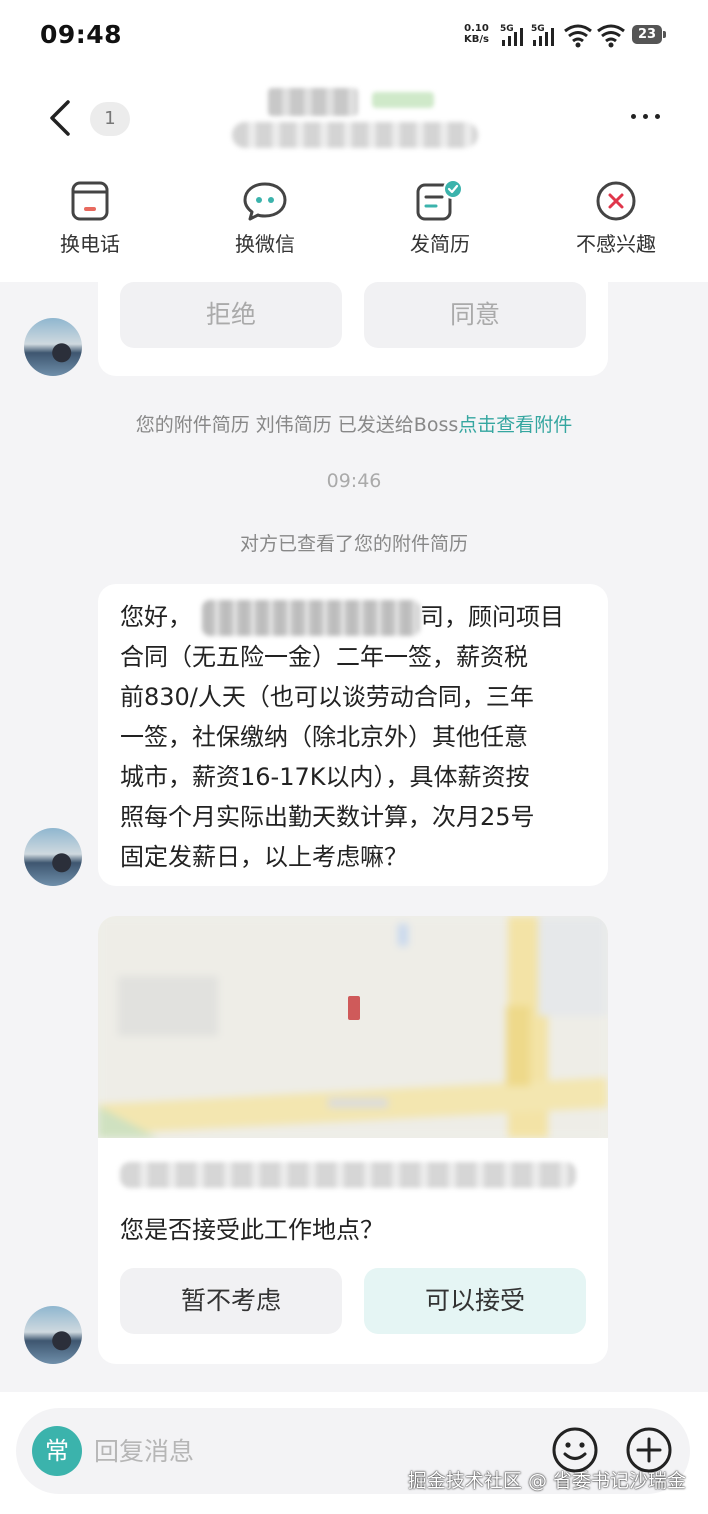  What do you see at coordinates (538, 29) in the screenshot?
I see `signal-2-label: 5G` at bounding box center [538, 29].